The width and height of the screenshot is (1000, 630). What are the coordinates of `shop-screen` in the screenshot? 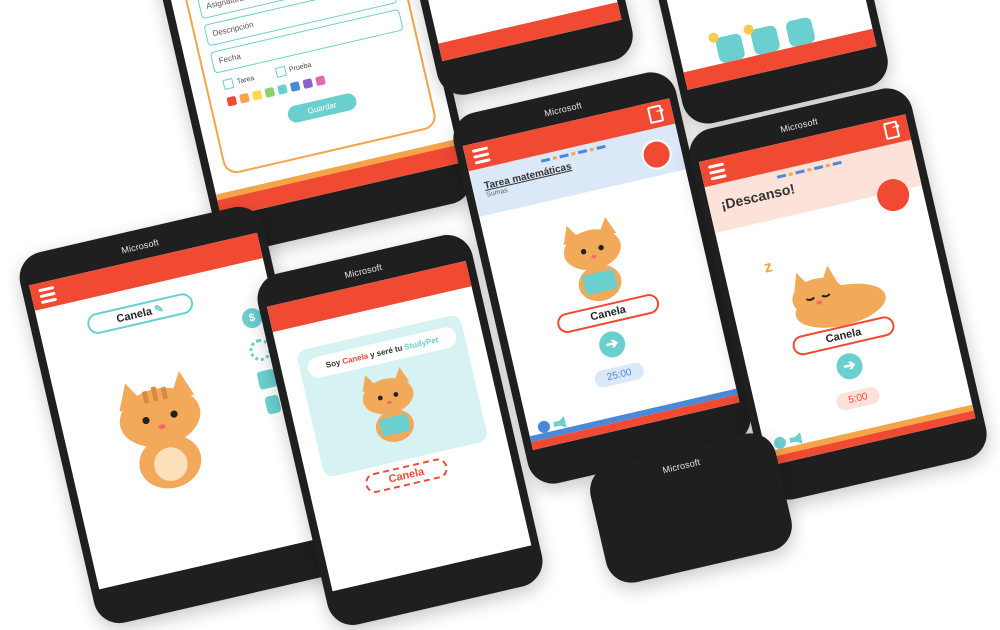 It's located at (764, 45).